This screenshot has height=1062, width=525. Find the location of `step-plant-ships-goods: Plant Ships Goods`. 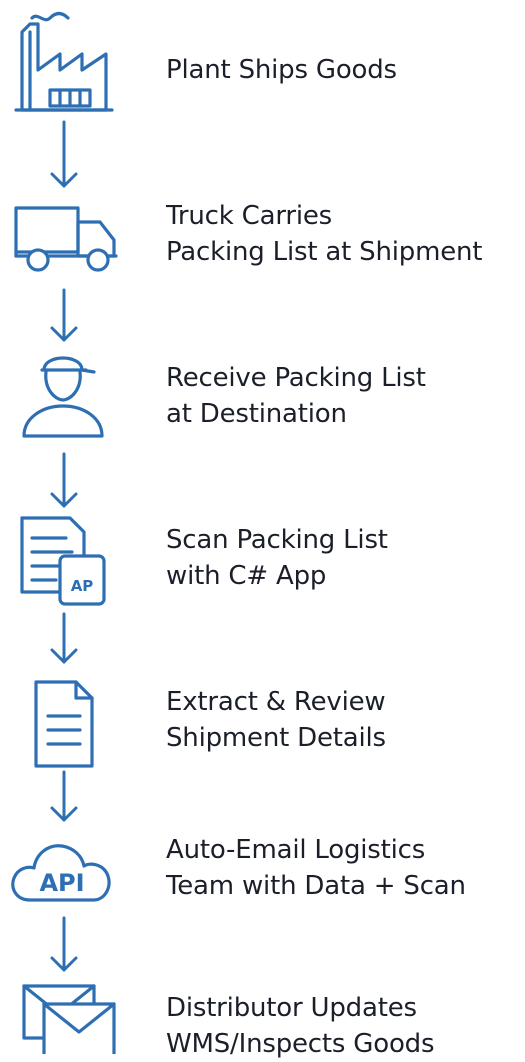

step-plant-ships-goods: Plant Ships Goods is located at coordinates (262, 65).